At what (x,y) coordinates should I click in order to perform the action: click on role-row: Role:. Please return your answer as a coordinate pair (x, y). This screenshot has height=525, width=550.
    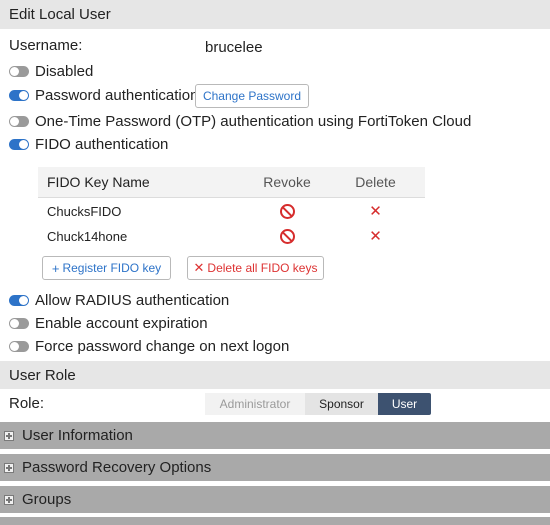
    Looking at the image, I should click on (26, 403).